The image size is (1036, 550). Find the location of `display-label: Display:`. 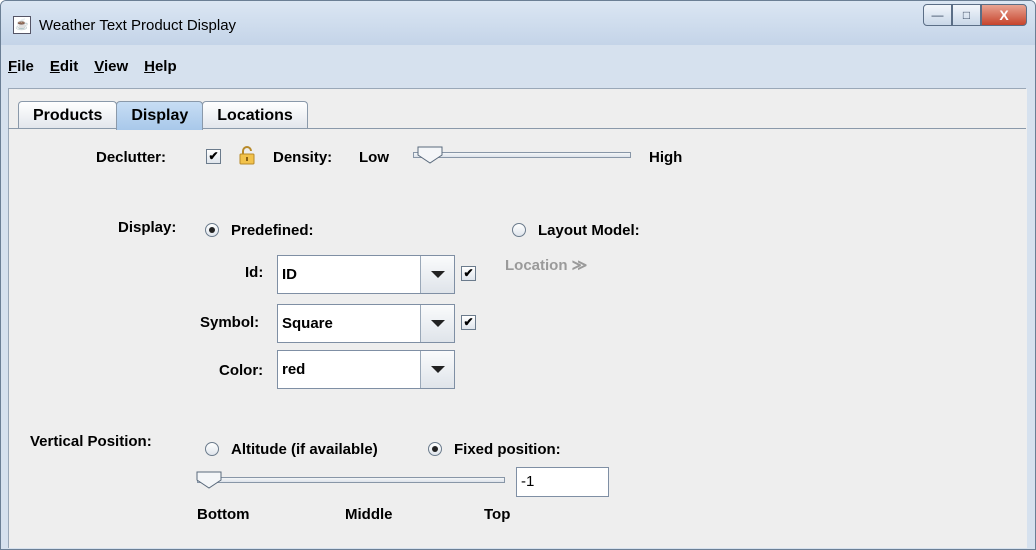

display-label: Display: is located at coordinates (147, 227).